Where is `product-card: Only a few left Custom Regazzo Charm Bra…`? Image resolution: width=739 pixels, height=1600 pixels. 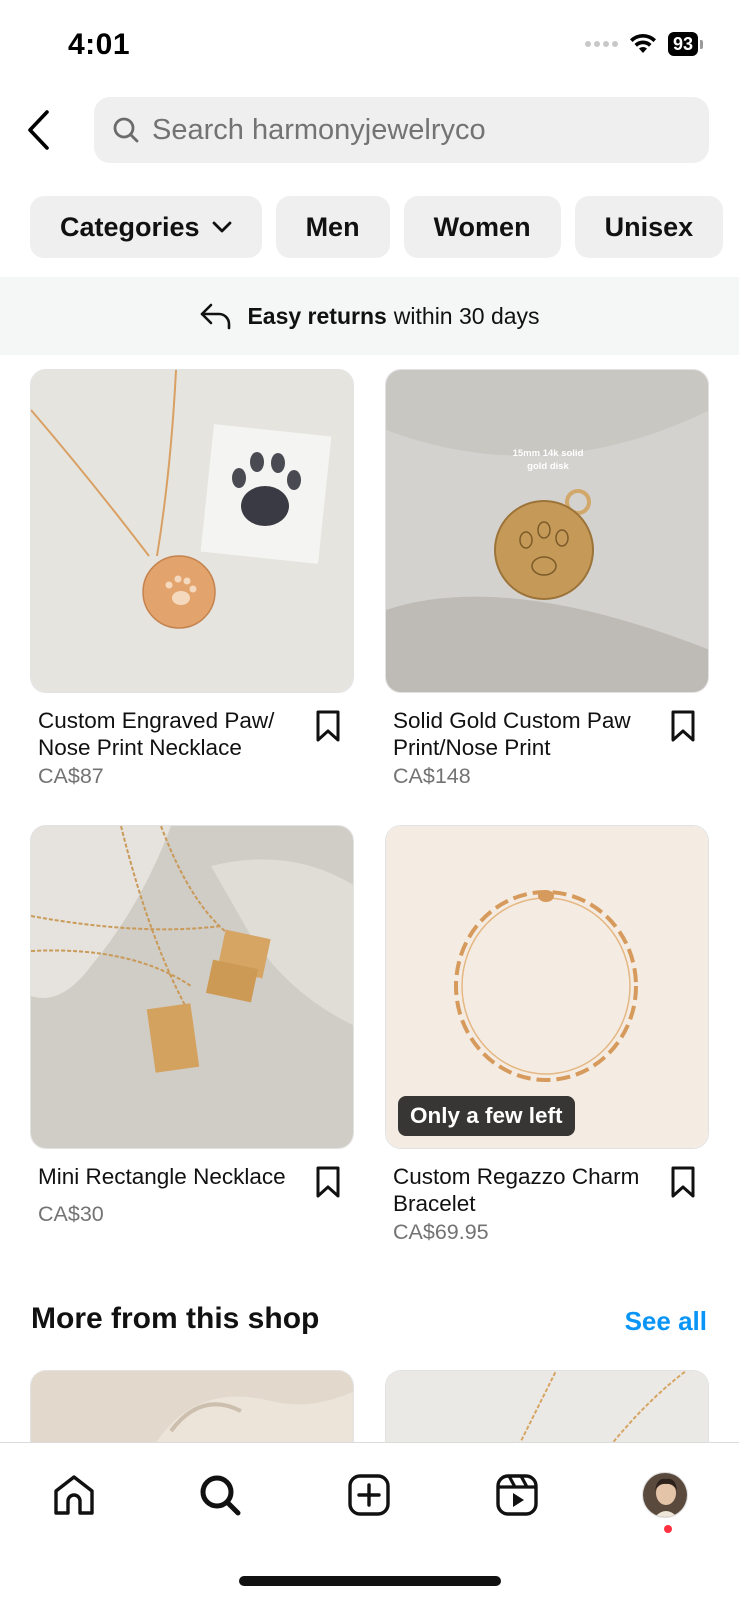 product-card: Only a few left Custom Regazzo Charm Bra… is located at coordinates (547, 1035).